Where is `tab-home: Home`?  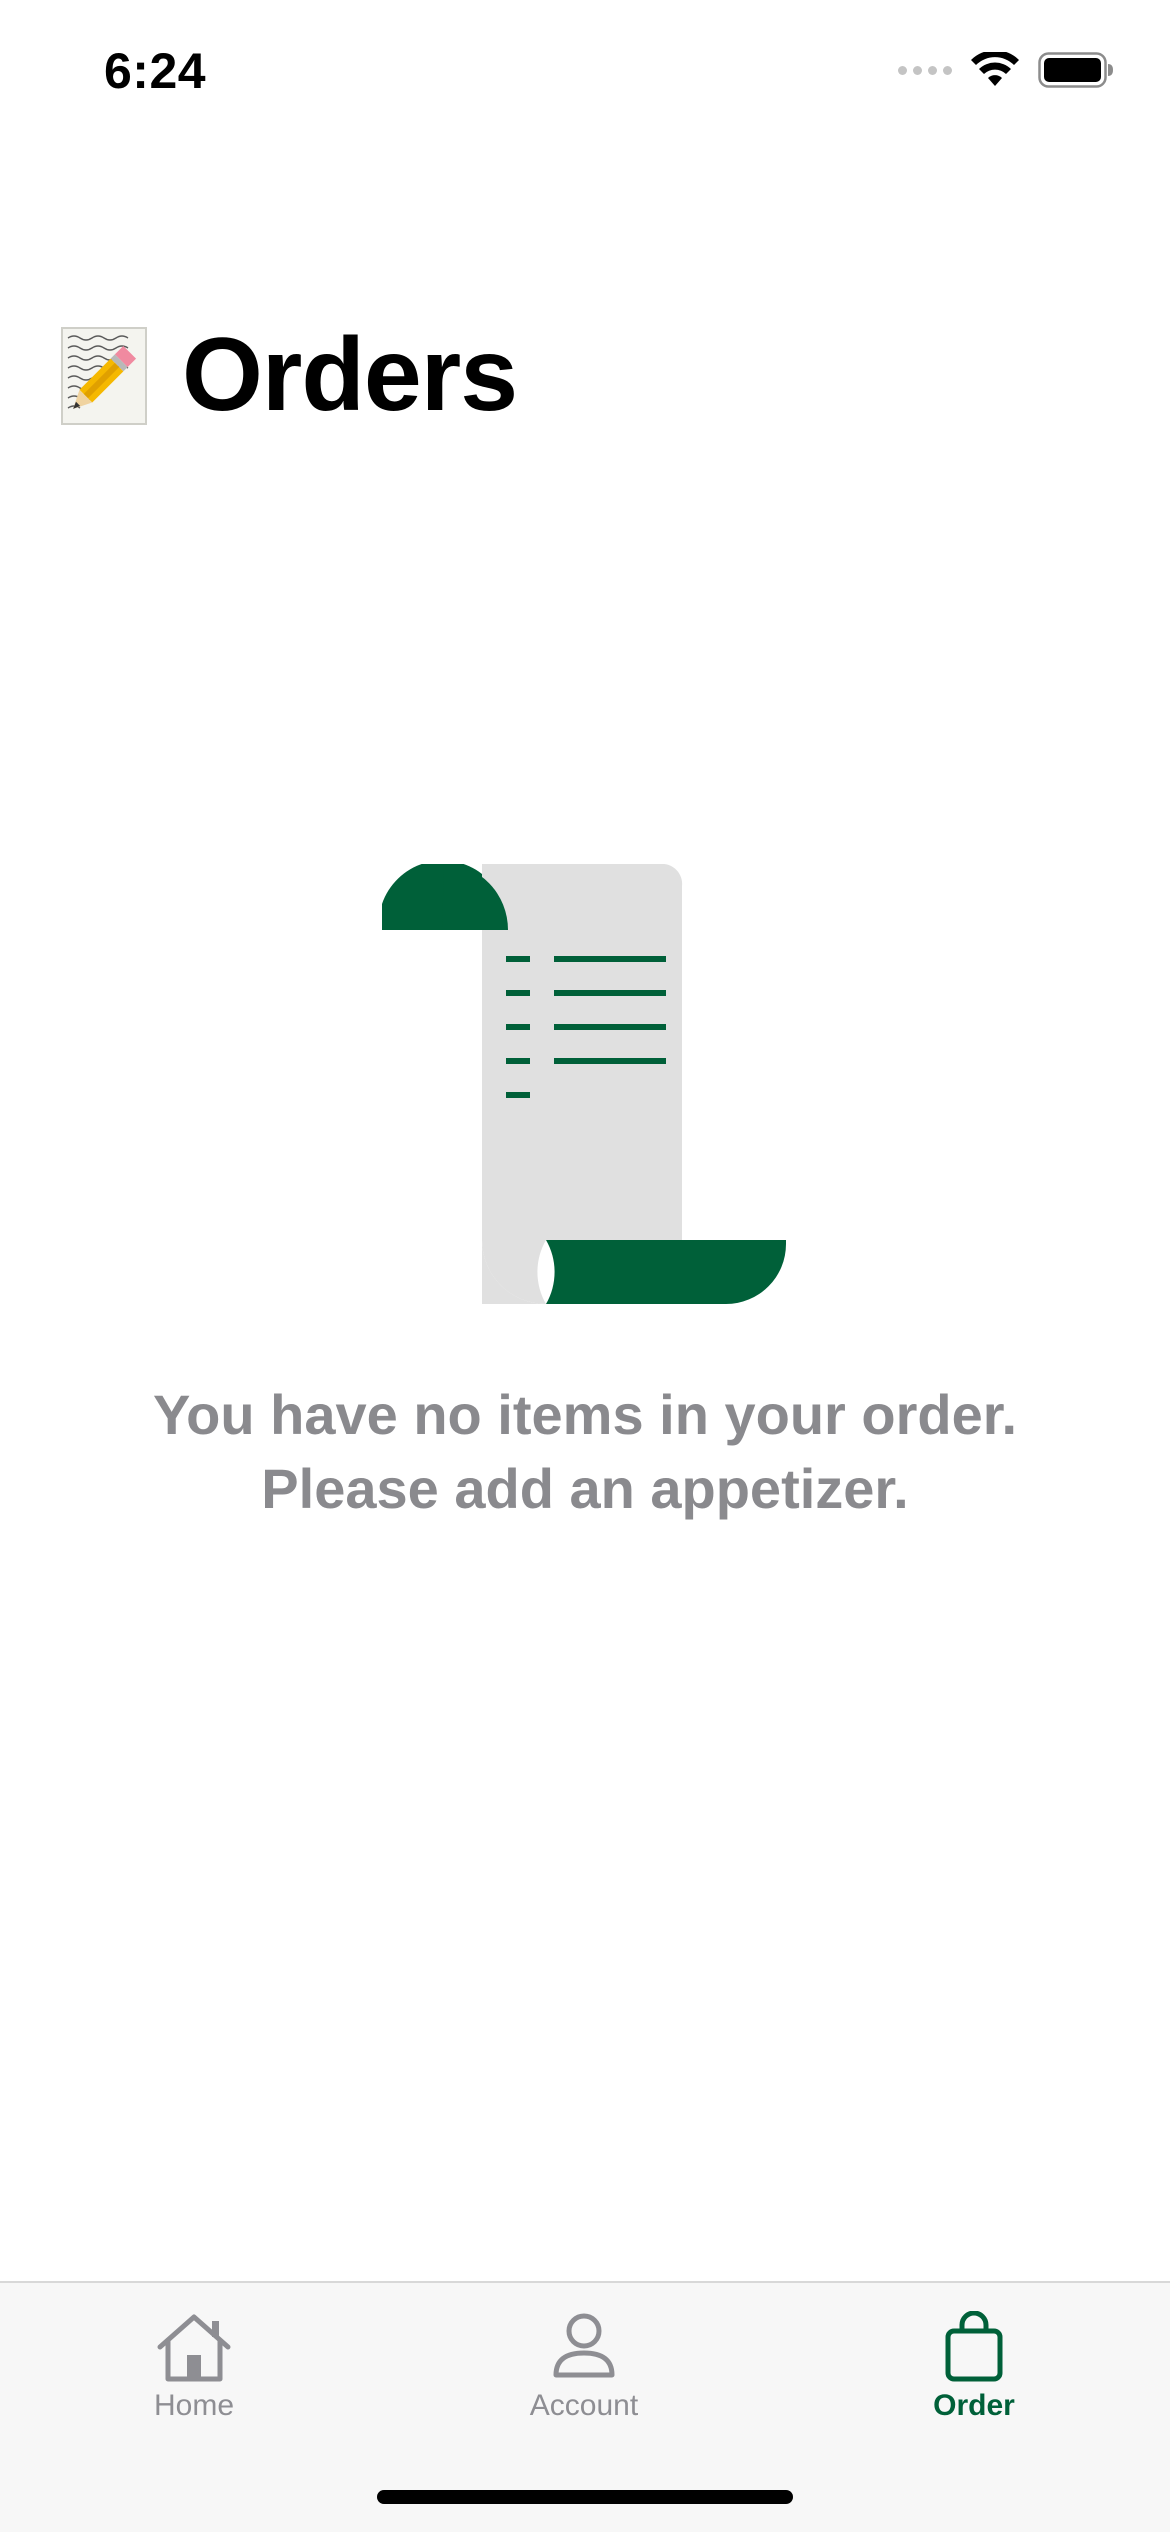 tab-home: Home is located at coordinates (194, 2371).